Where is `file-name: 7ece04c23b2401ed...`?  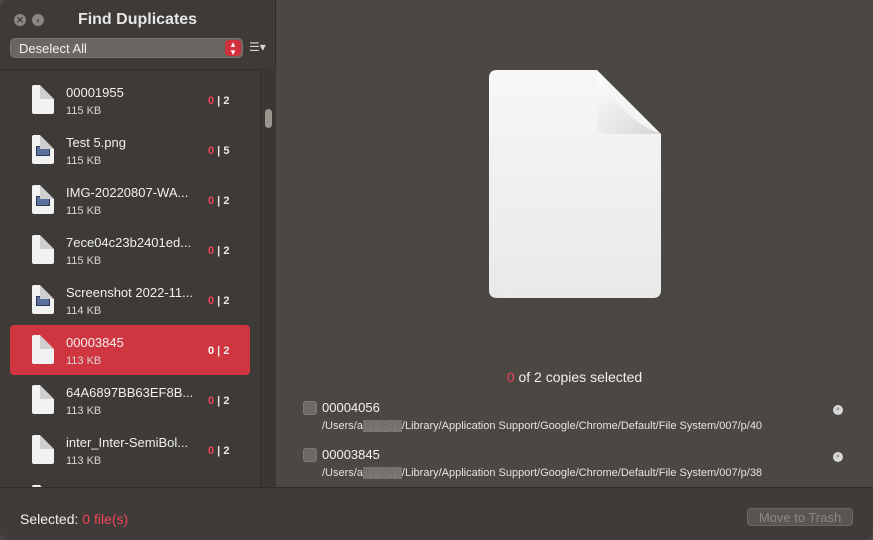 file-name: 7ece04c23b2401ed... is located at coordinates (129, 242).